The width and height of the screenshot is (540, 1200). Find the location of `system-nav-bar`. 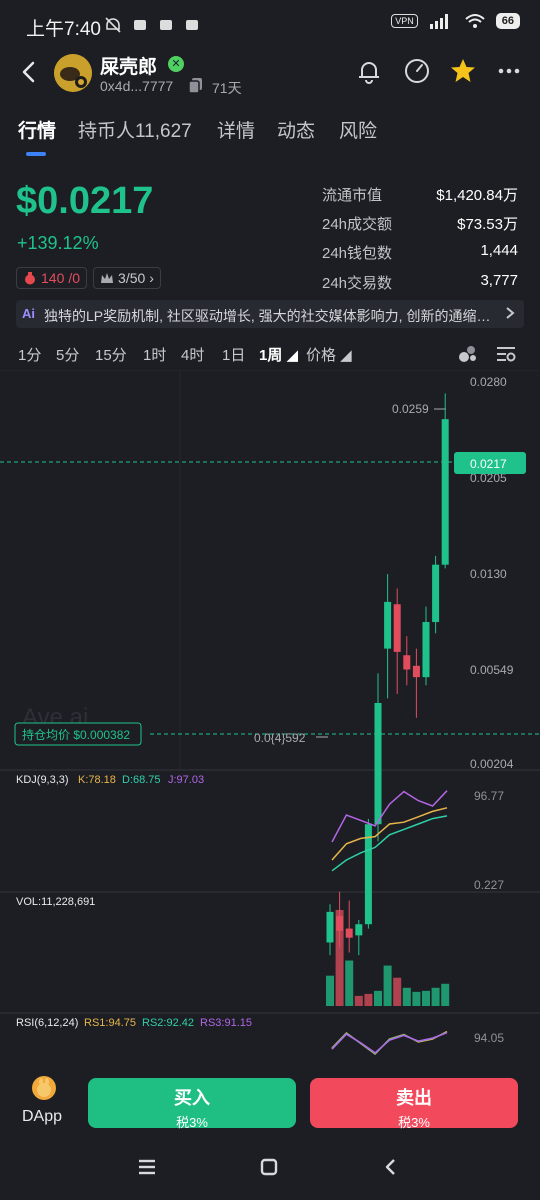

system-nav-bar is located at coordinates (270, 1170).